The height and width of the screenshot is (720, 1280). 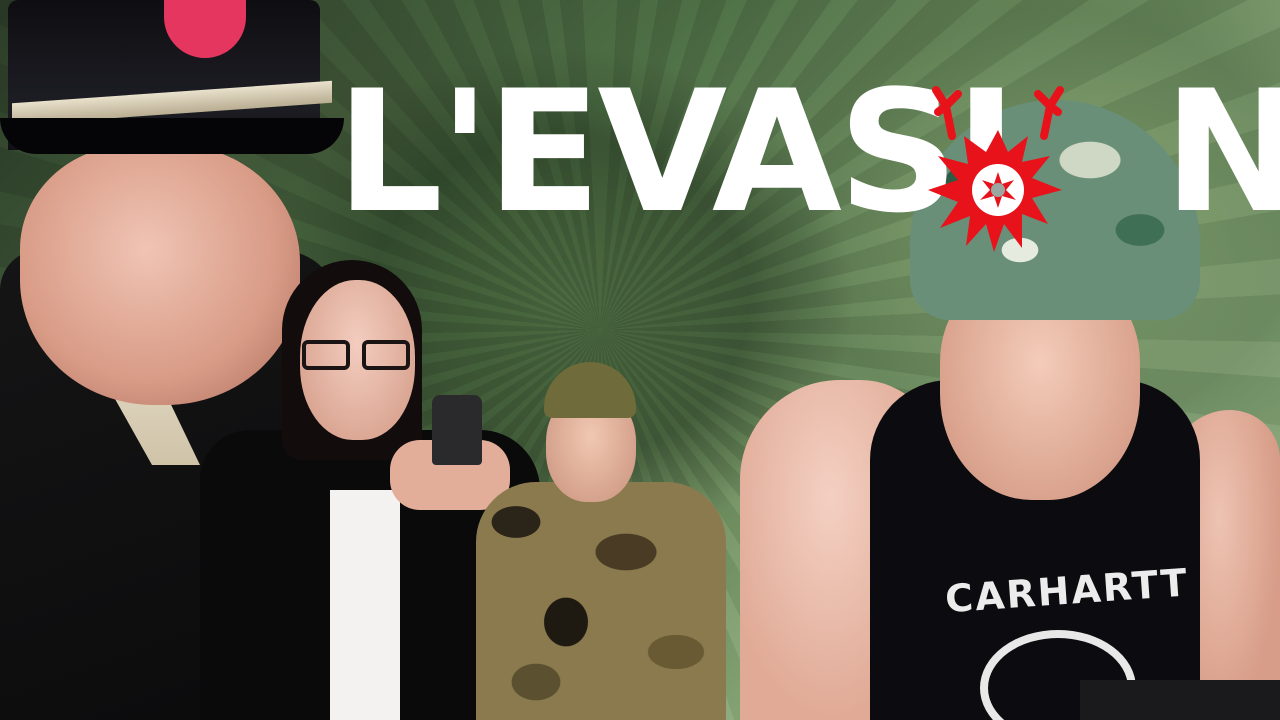 What do you see at coordinates (590, 390) in the screenshot?
I see `beanie-hat` at bounding box center [590, 390].